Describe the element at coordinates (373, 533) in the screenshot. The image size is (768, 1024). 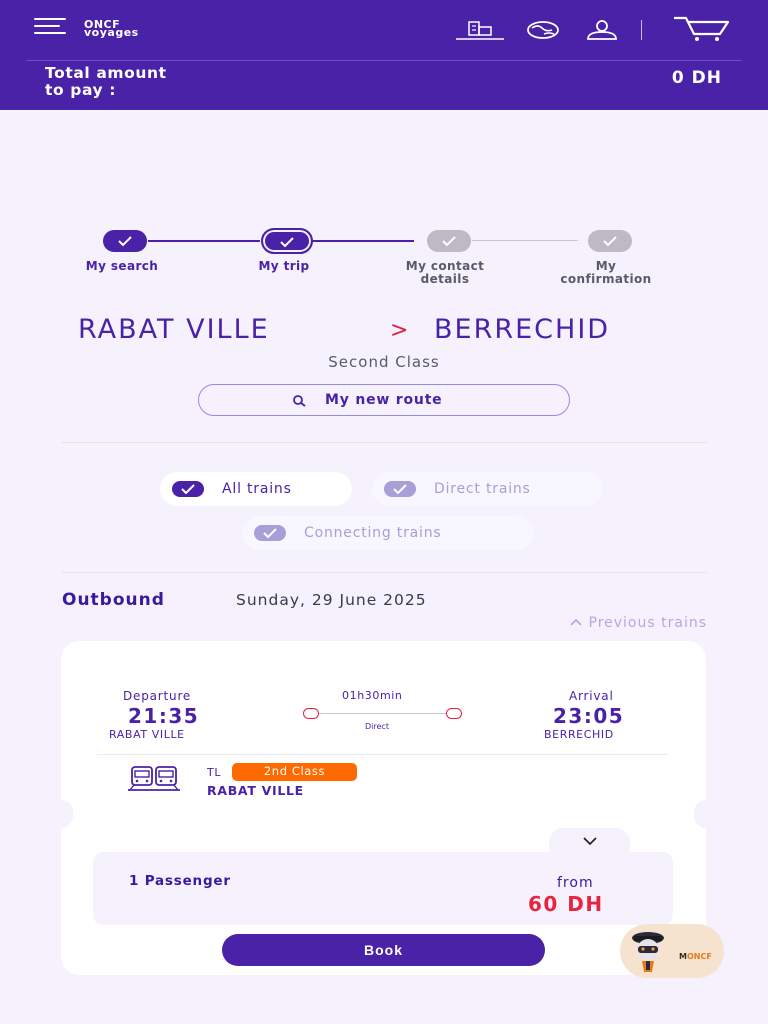
I see `filter-connecting-trains-label: Connecting trains` at that location.